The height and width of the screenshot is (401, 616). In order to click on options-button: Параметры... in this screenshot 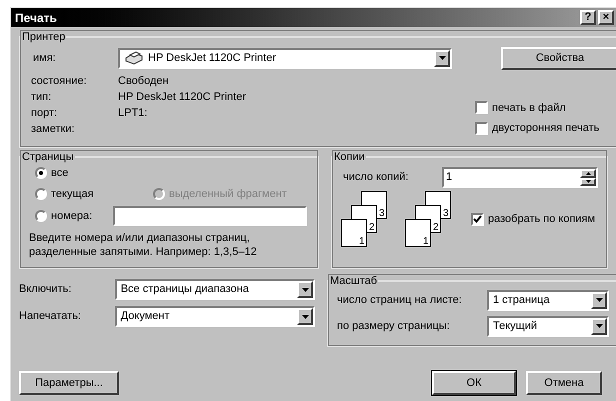, I will do `click(69, 383)`.